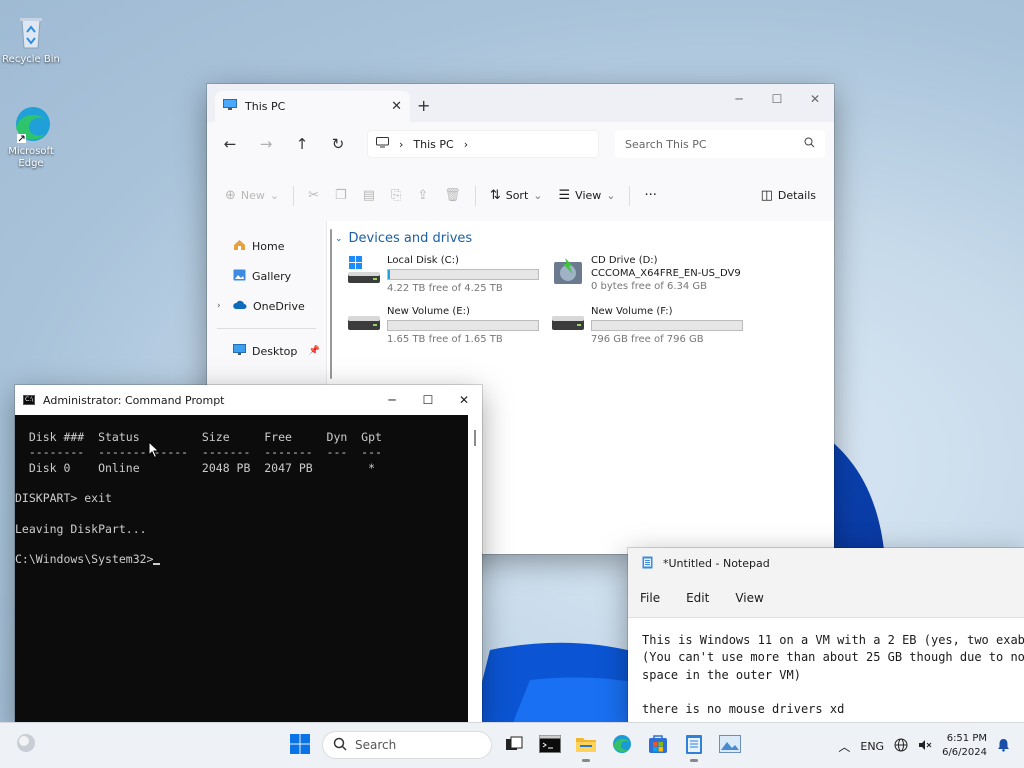  I want to click on sidebar-item-desktop: Desktop 📌, so click(266, 351).